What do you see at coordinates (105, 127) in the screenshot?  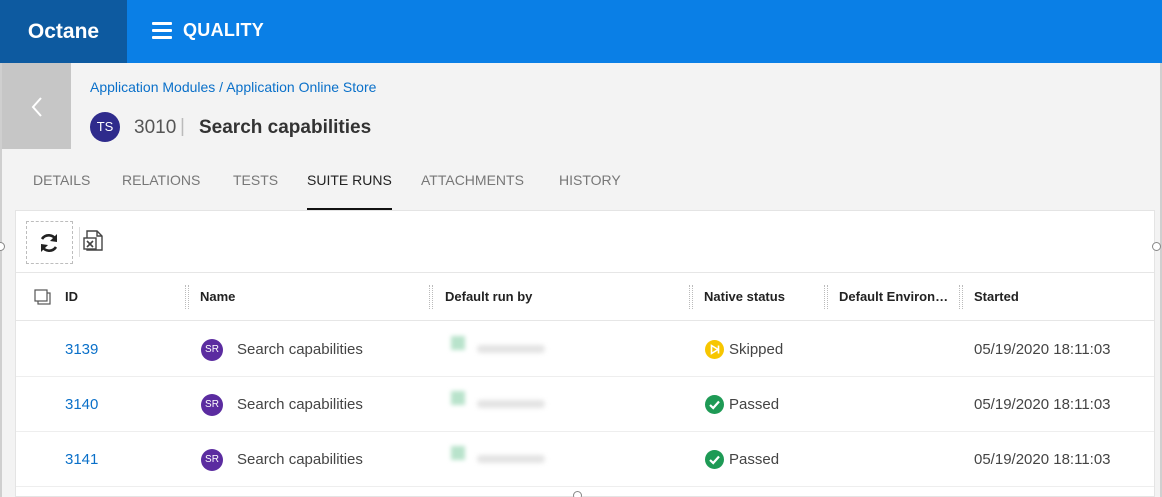 I see `entity-type-badge: TS` at bounding box center [105, 127].